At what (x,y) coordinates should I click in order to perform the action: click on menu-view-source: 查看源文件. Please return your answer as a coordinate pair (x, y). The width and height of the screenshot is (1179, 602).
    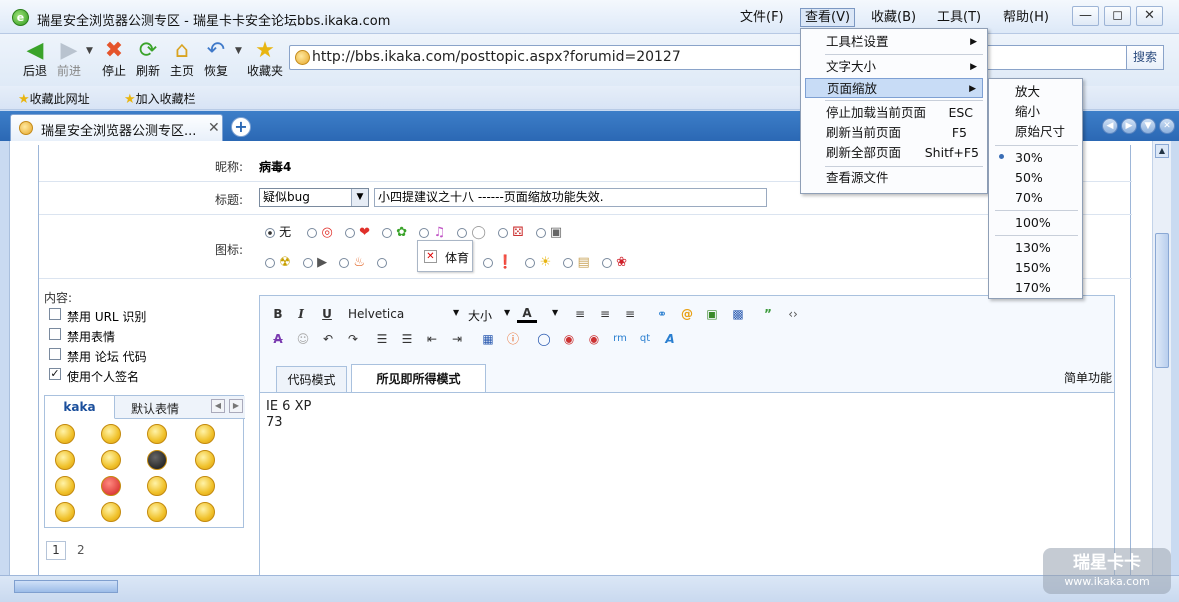
    Looking at the image, I should click on (894, 178).